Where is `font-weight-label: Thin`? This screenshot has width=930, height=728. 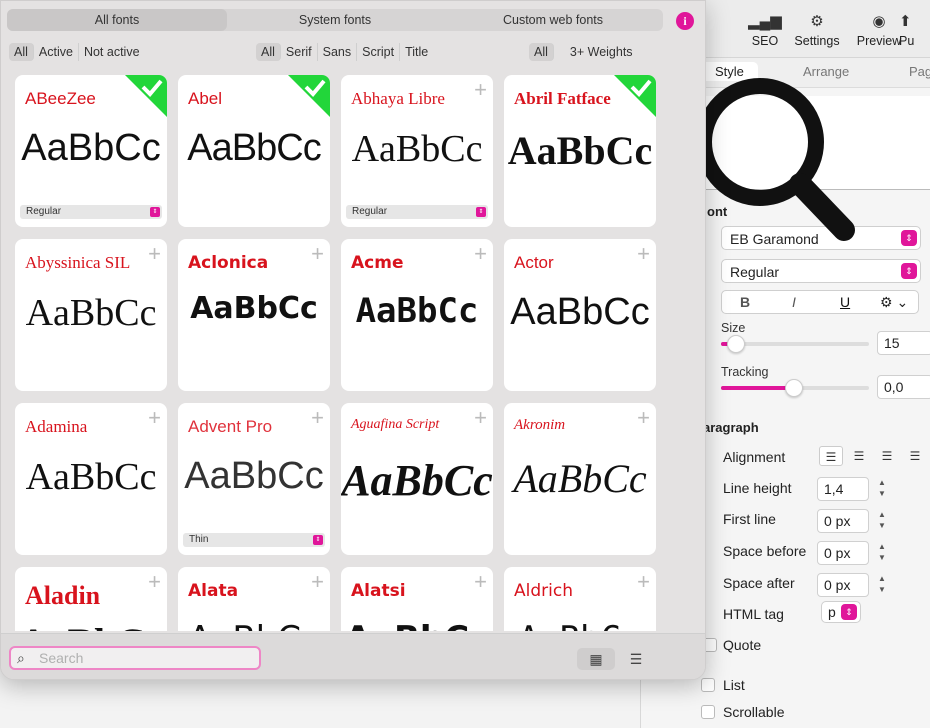 font-weight-label: Thin is located at coordinates (199, 539).